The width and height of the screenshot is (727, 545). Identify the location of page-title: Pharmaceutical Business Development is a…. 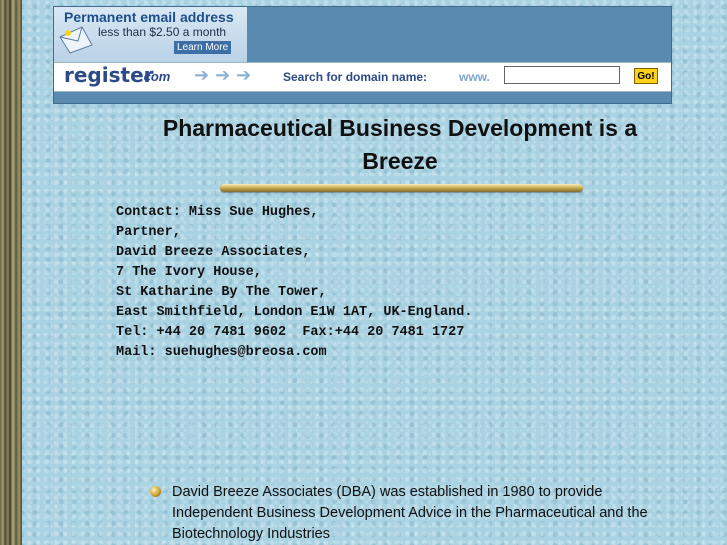
(400, 144).